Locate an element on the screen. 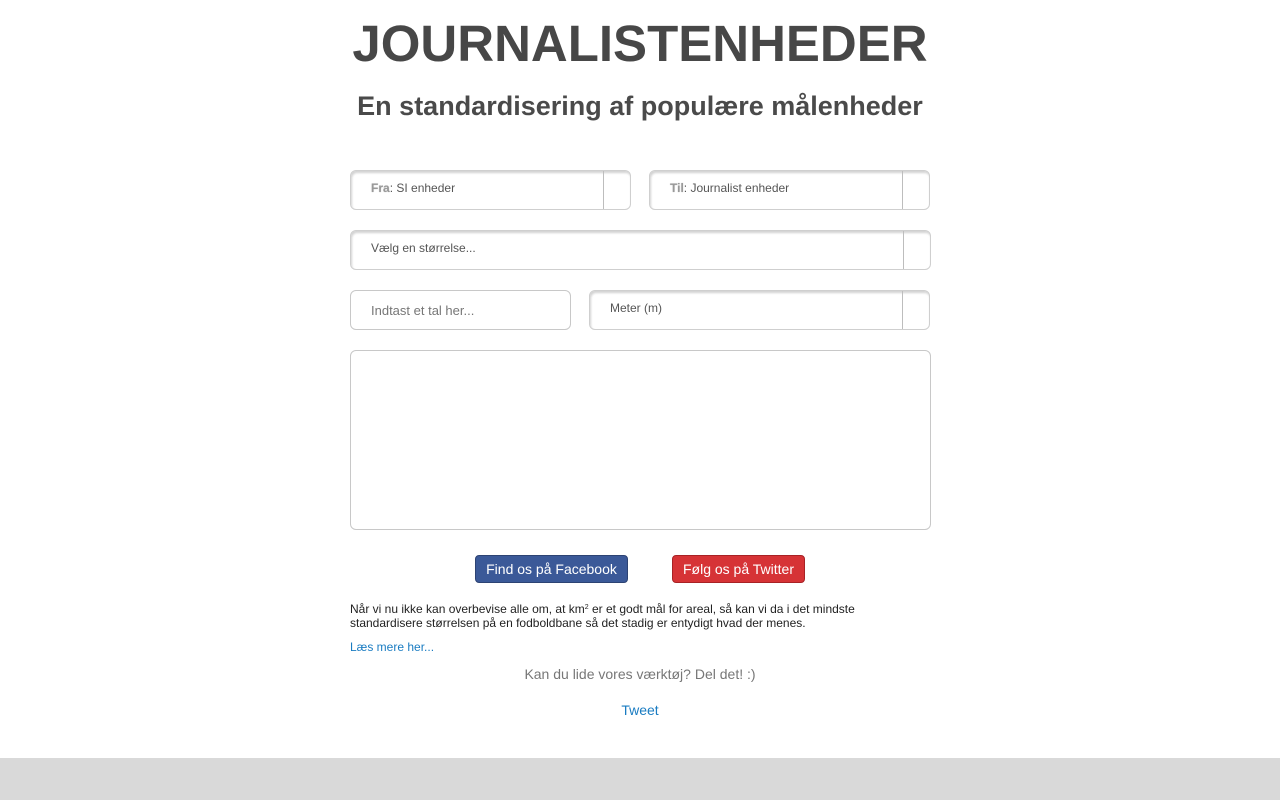 This screenshot has width=1280, height=800. page-title: JOURNALISTENHEDER is located at coordinates (640, 43).